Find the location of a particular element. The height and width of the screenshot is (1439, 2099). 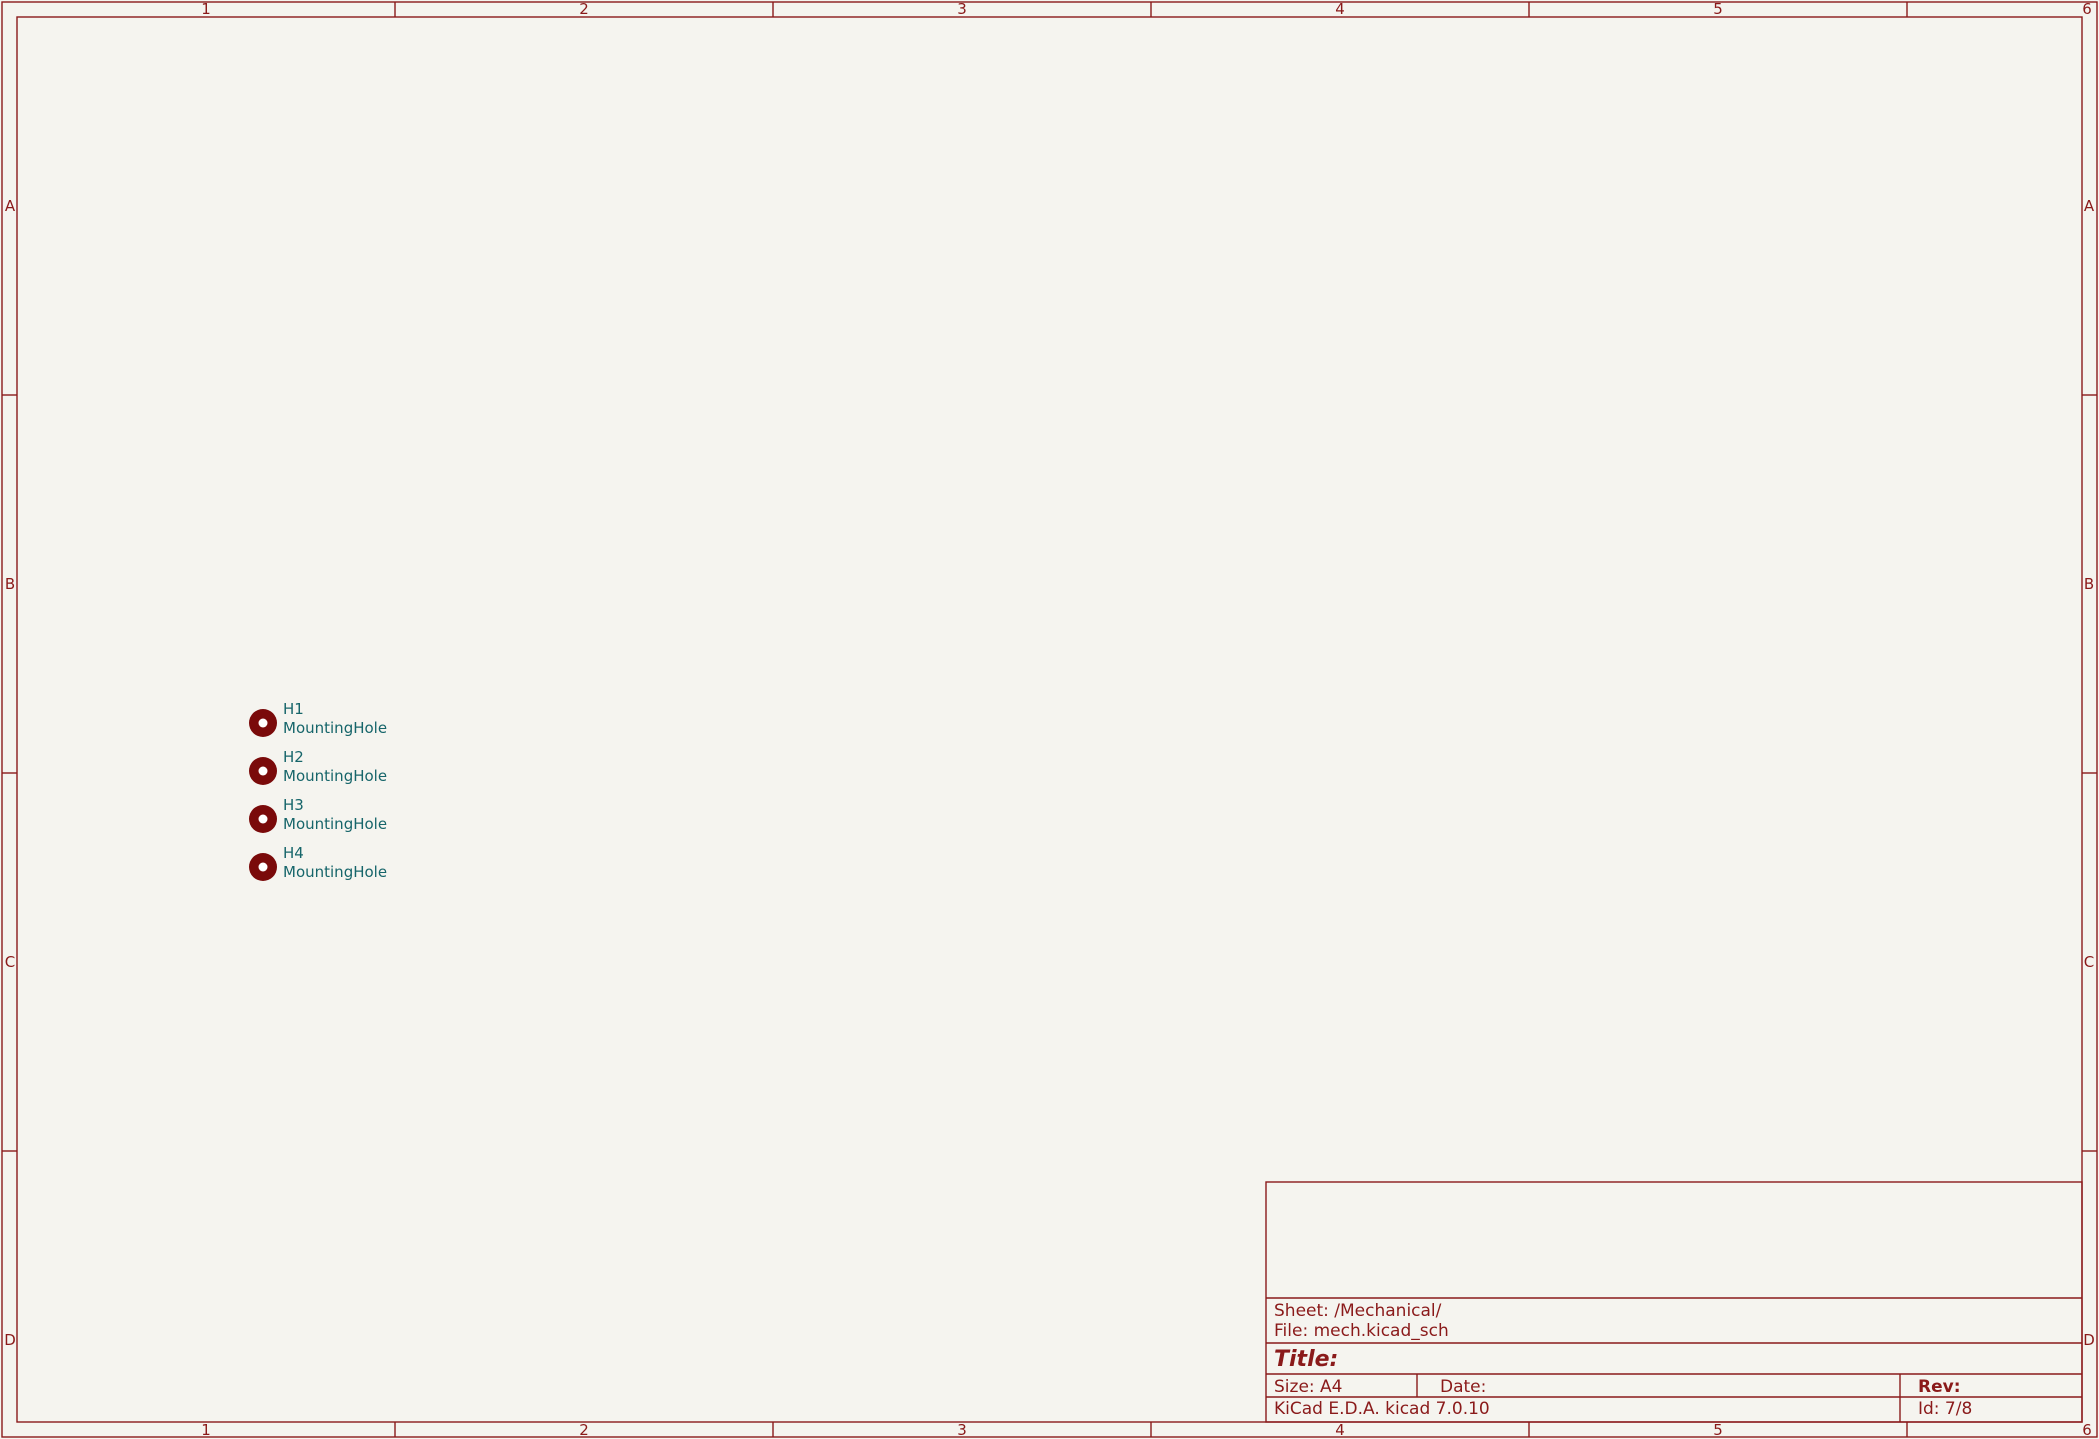

sheet-id: Id: 7/8 is located at coordinates (1945, 1409).